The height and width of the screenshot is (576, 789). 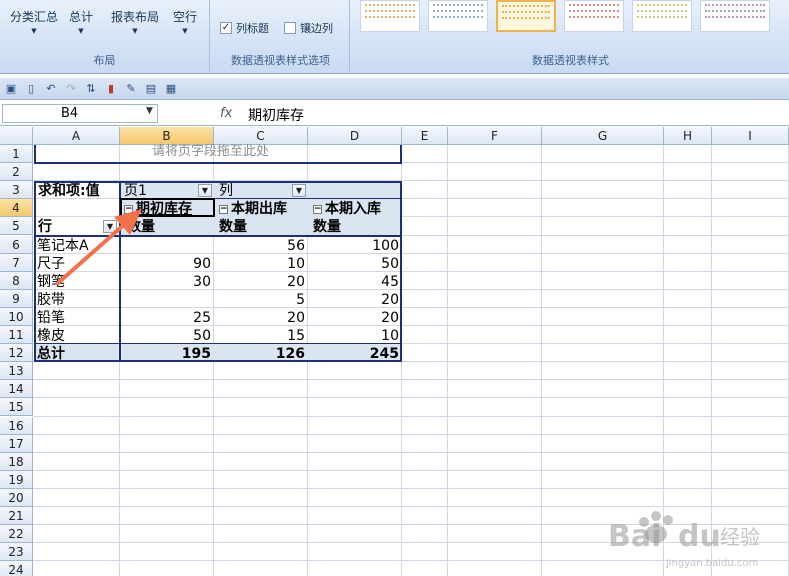 What do you see at coordinates (299, 191) in the screenshot?
I see `column-field-filter-icon: ▼` at bounding box center [299, 191].